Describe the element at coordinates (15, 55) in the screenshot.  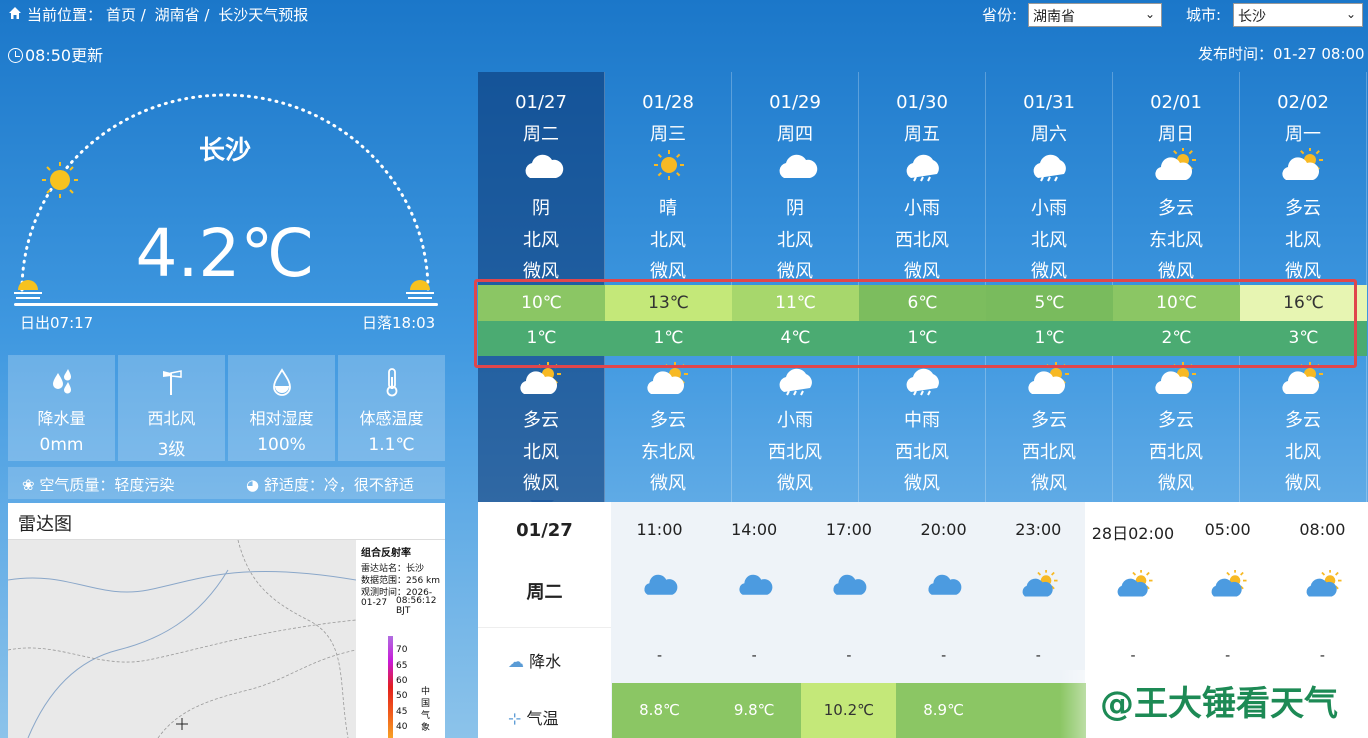
I see `clock-icon` at that location.